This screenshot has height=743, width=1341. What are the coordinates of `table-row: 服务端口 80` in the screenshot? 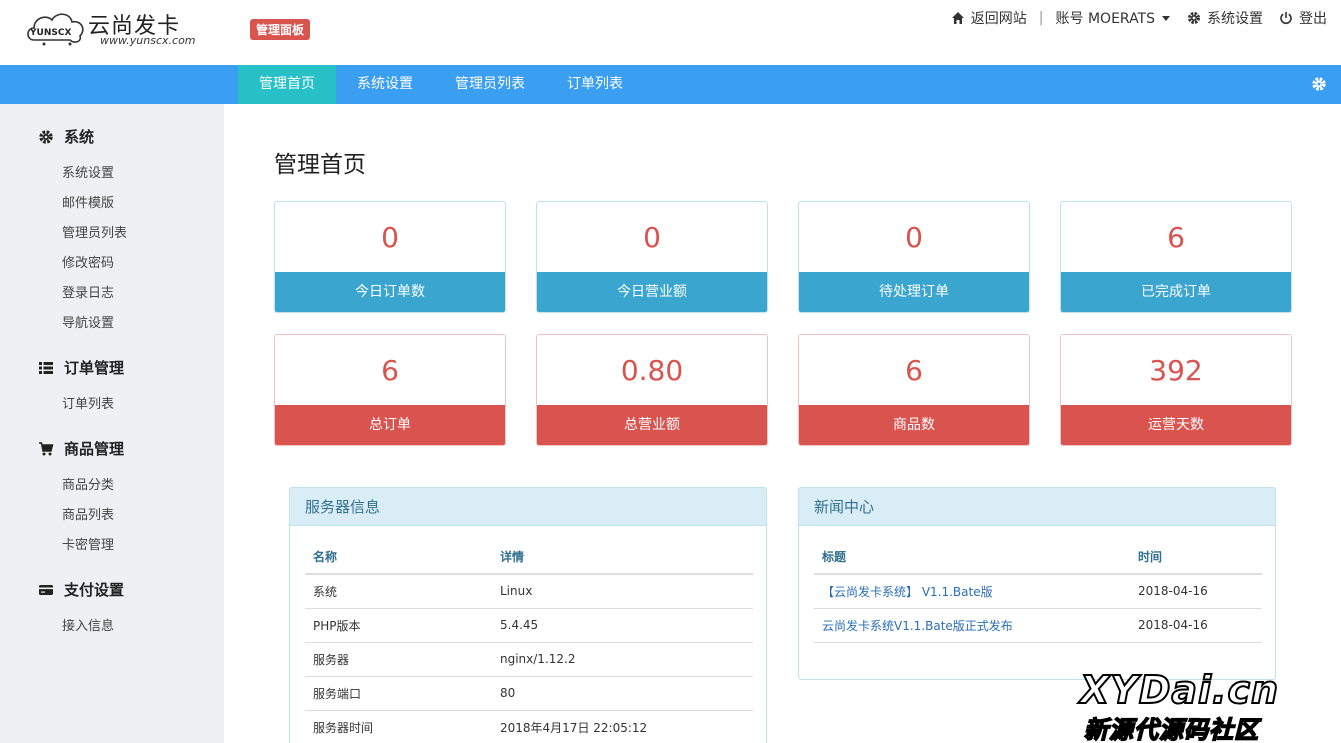 It's located at (529, 693).